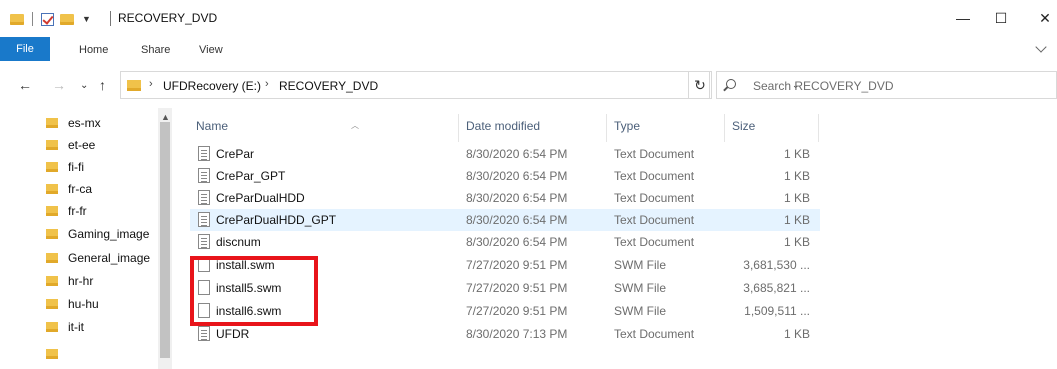  What do you see at coordinates (1043, 18) in the screenshot?
I see `close-button: ✕` at bounding box center [1043, 18].